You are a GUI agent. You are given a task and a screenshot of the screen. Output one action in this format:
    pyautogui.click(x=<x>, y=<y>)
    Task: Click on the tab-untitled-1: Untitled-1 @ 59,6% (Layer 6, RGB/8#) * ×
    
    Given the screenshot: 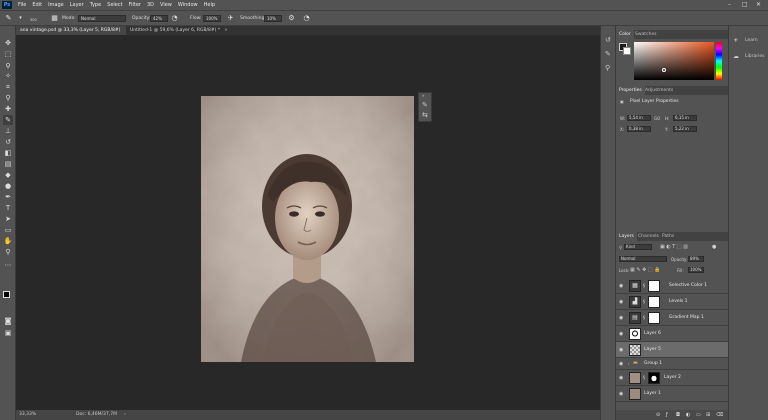 What is the action you would take?
    pyautogui.click(x=178, y=30)
    